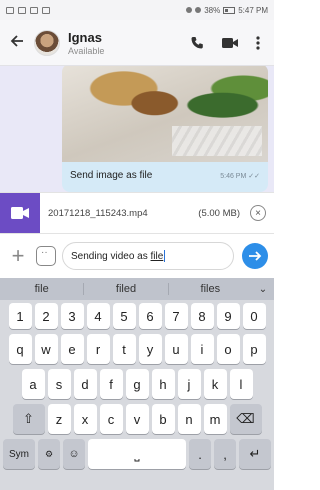 This screenshot has width=320, height=490. I want to click on chevron-down-icon: ⌄, so click(263, 289).